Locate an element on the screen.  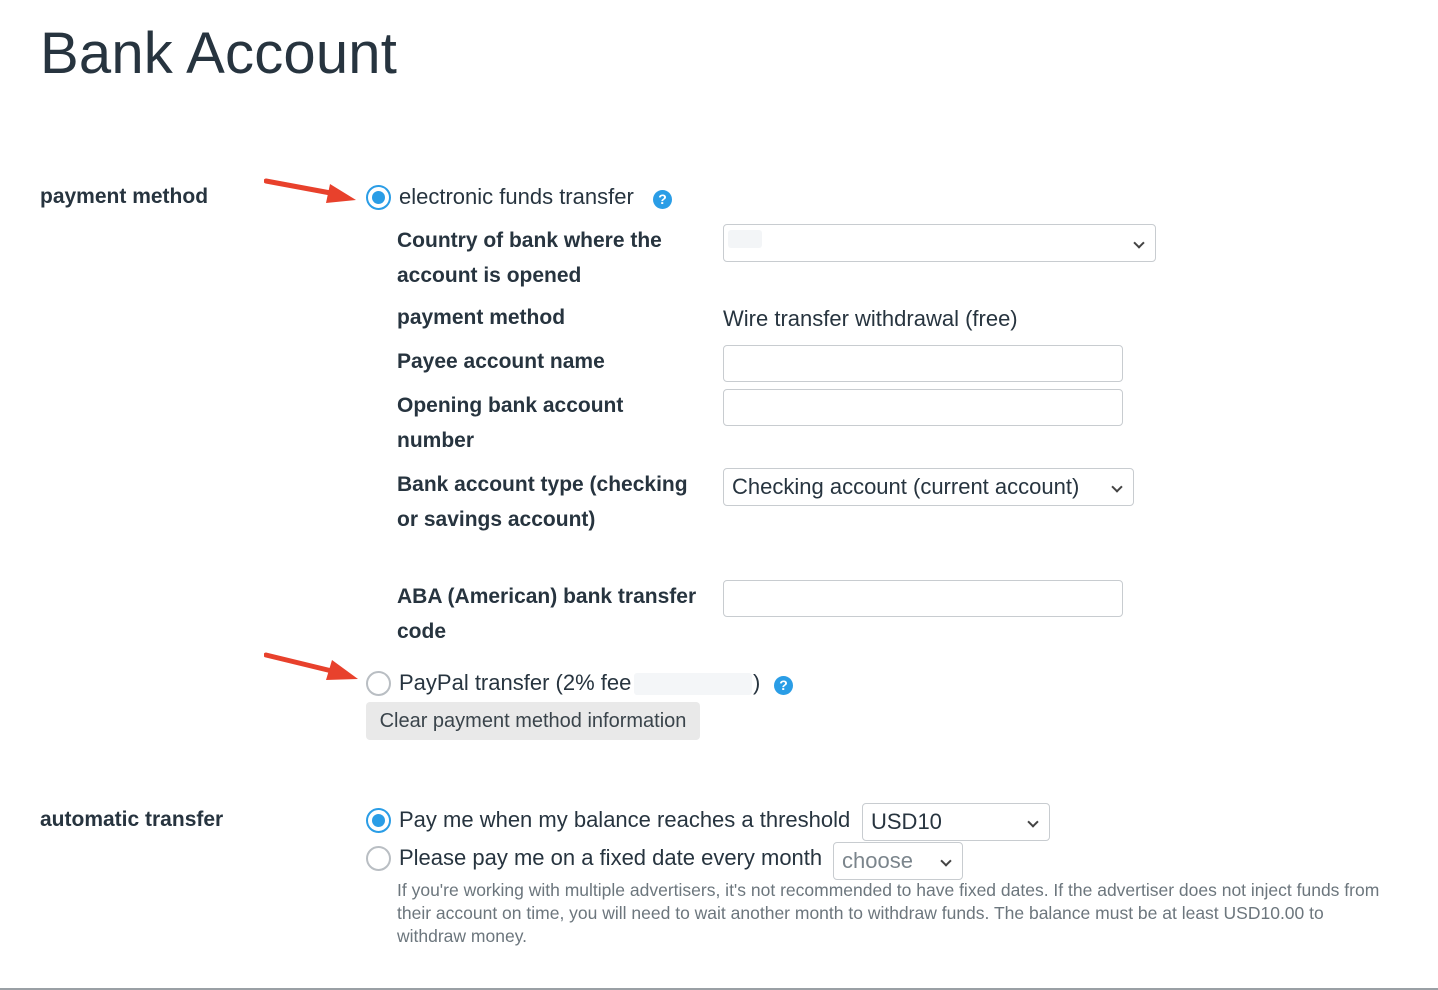
threshold-radio is located at coordinates (378, 820).